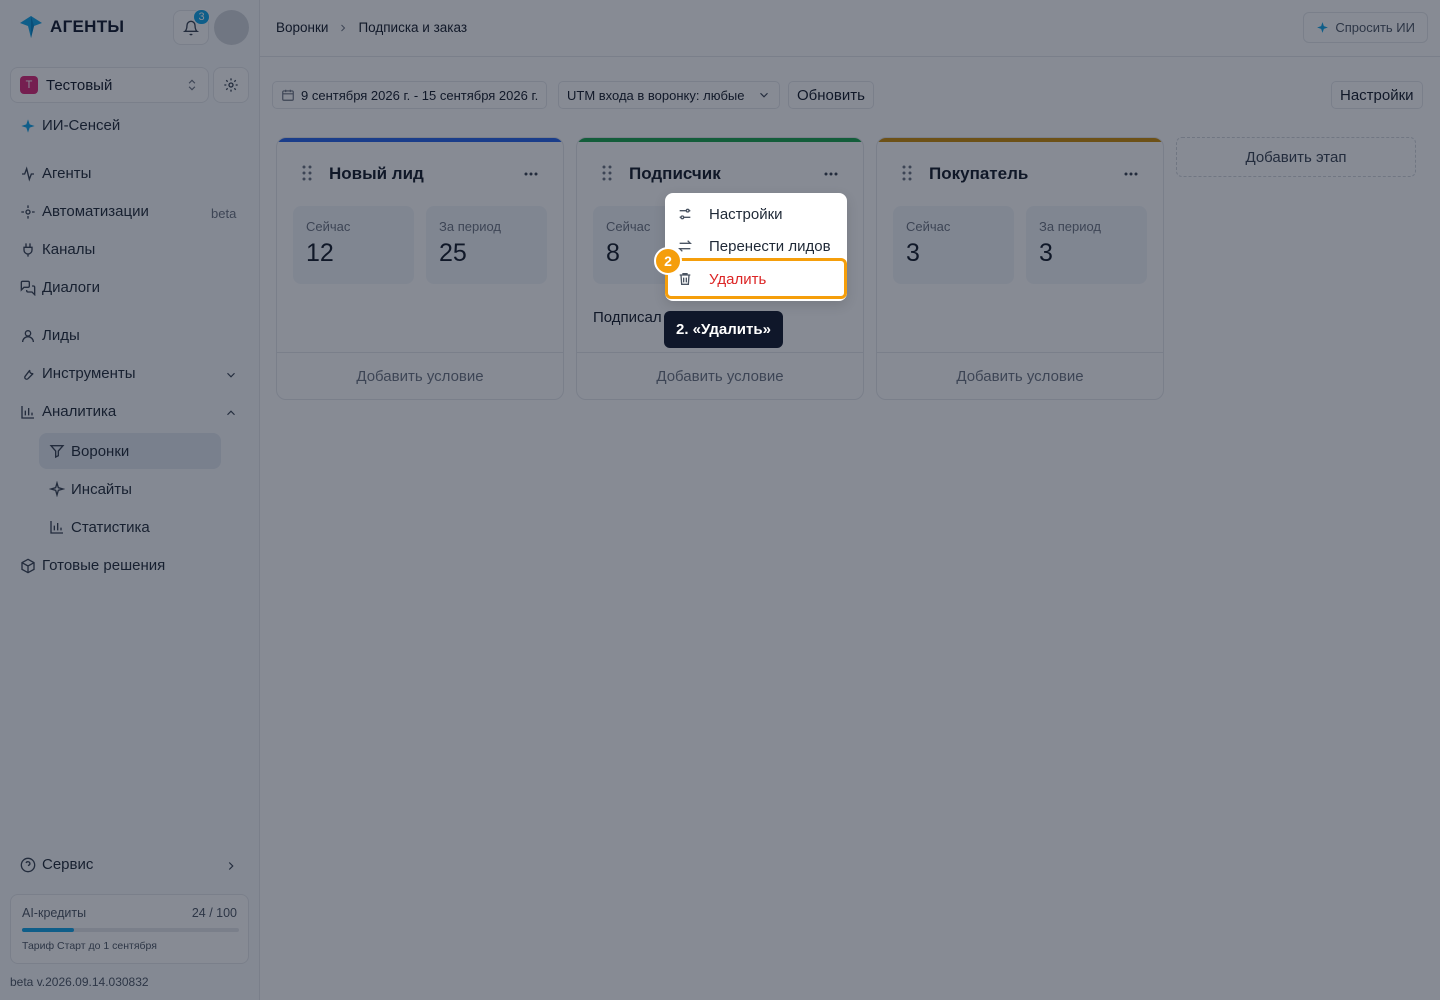  I want to click on add-stage-button: Добавить этап, so click(1296, 157).